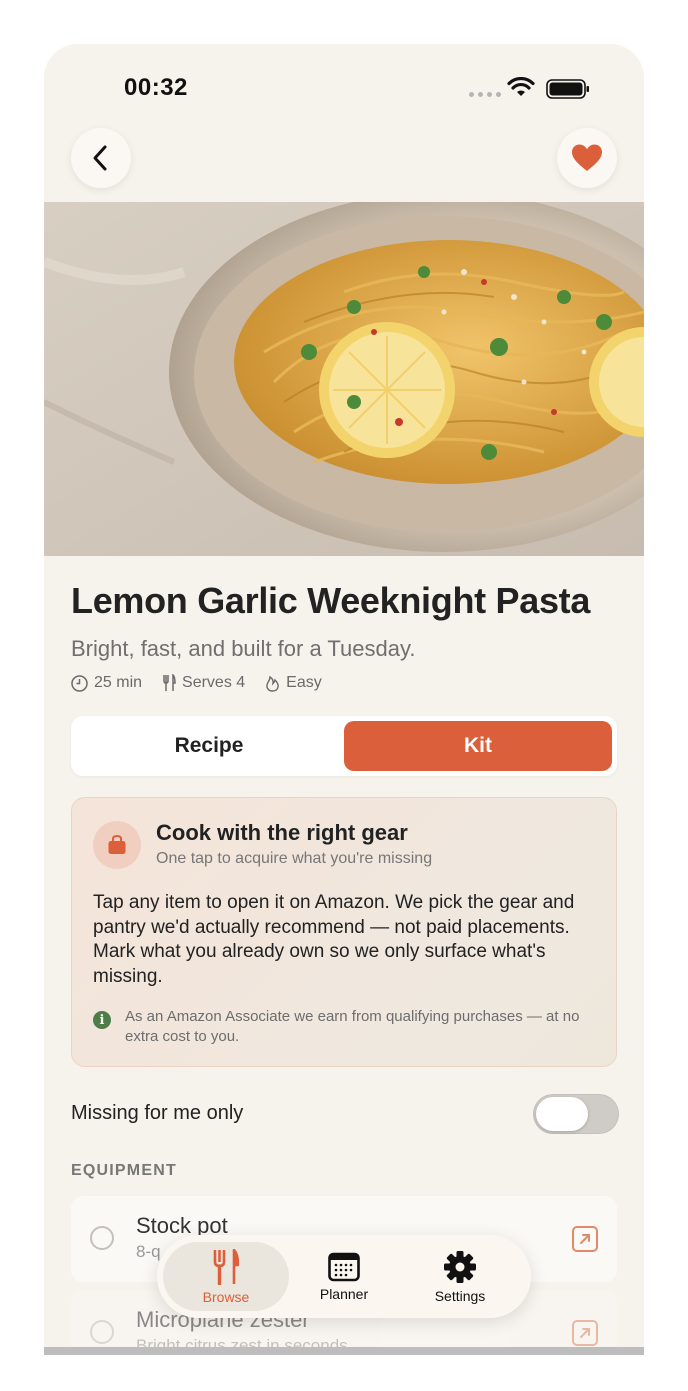  I want to click on card-subtitle: One tap to acquire what you're missing, so click(294, 858).